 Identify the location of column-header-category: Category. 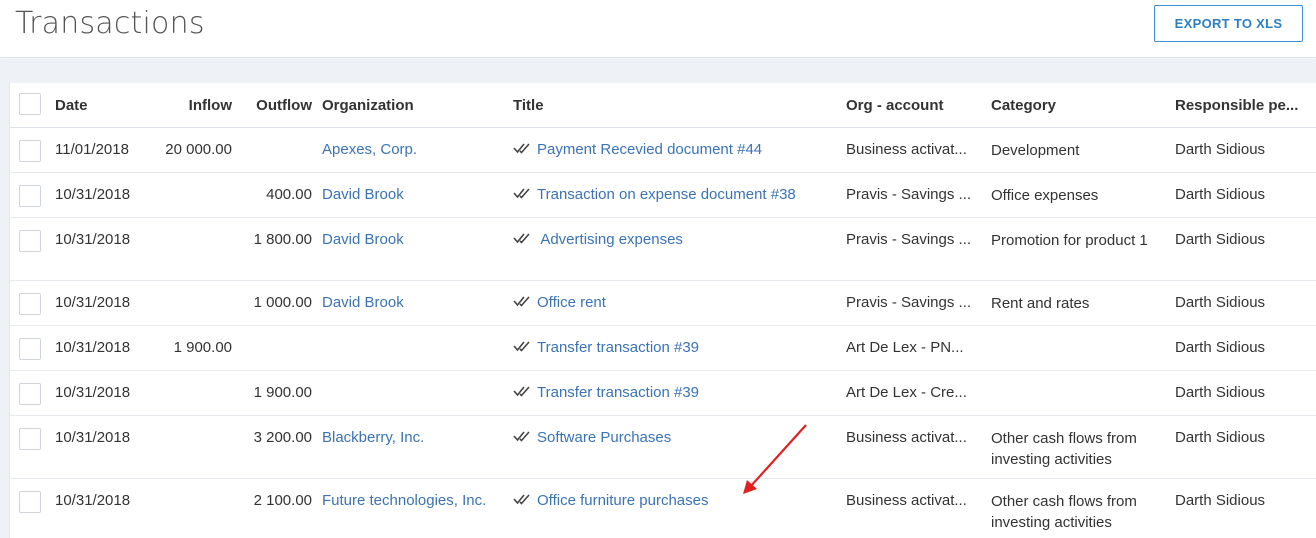
(1083, 105).